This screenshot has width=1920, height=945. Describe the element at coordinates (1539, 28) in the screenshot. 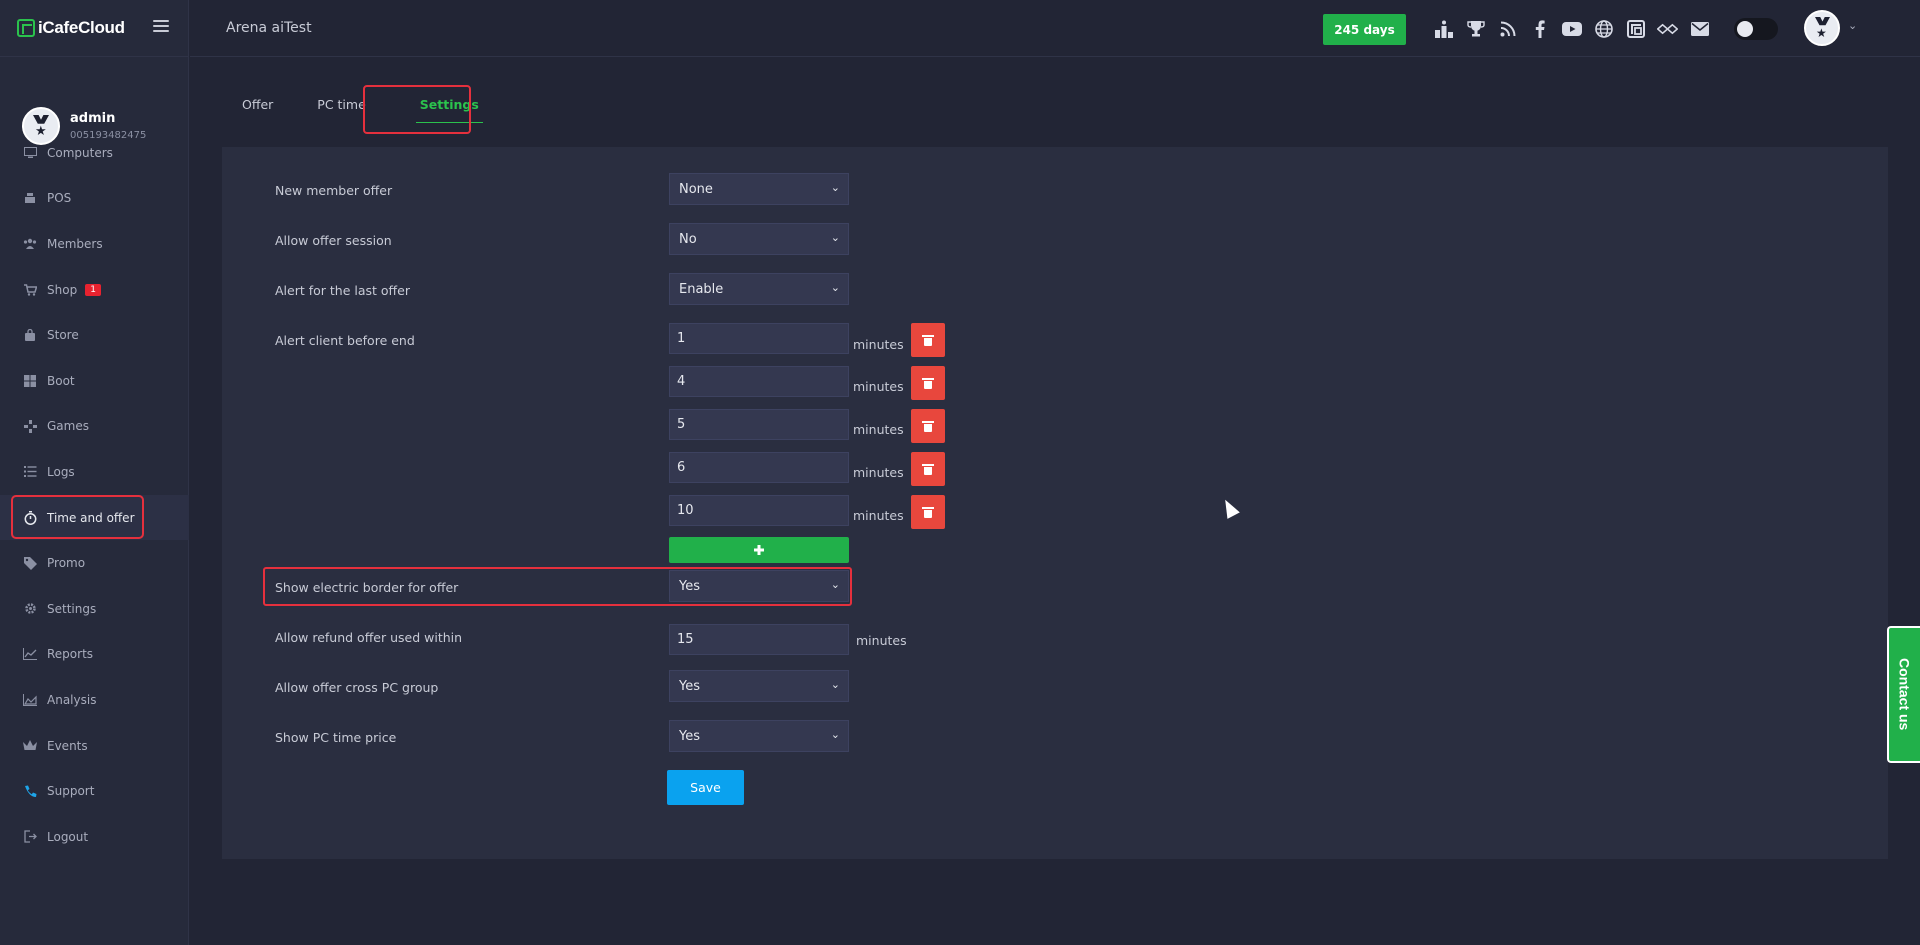

I see `facebook-icon` at that location.